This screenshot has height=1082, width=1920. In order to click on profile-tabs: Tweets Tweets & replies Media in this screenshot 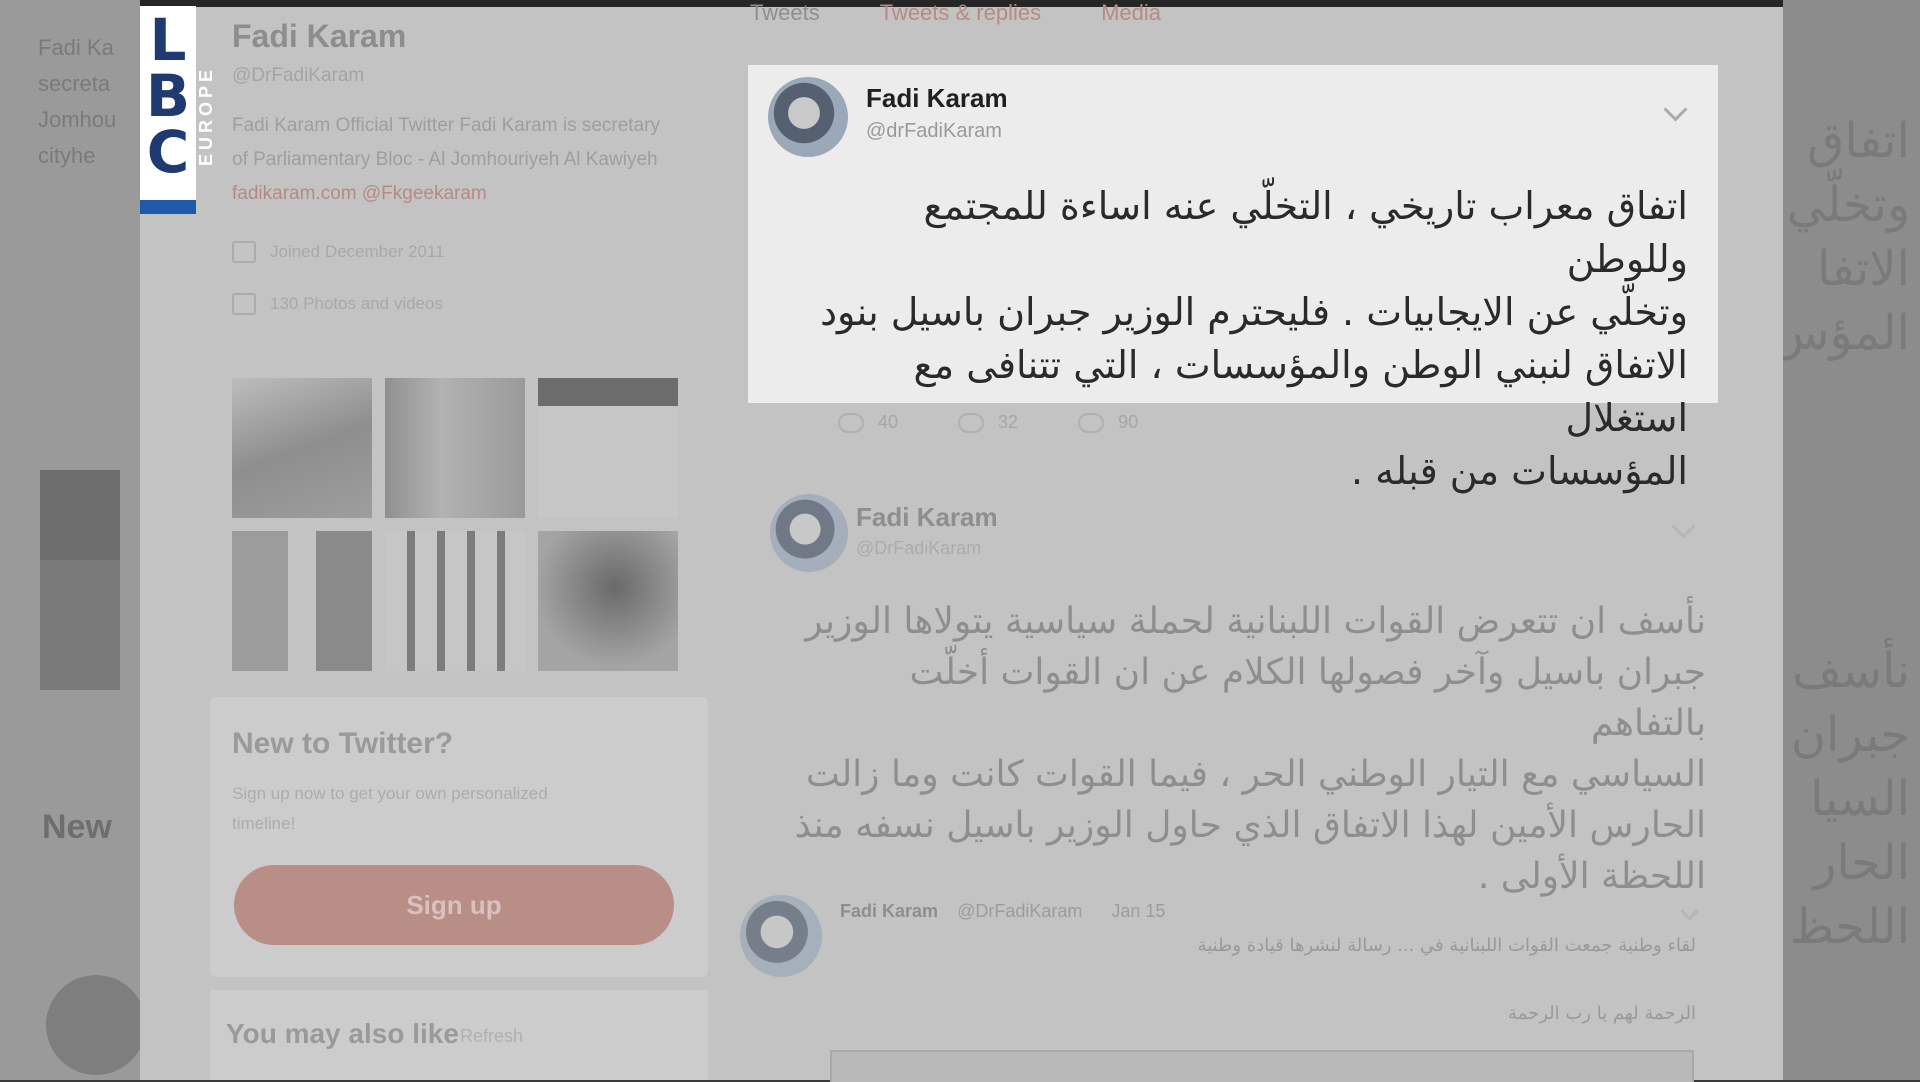, I will do `click(955, 13)`.